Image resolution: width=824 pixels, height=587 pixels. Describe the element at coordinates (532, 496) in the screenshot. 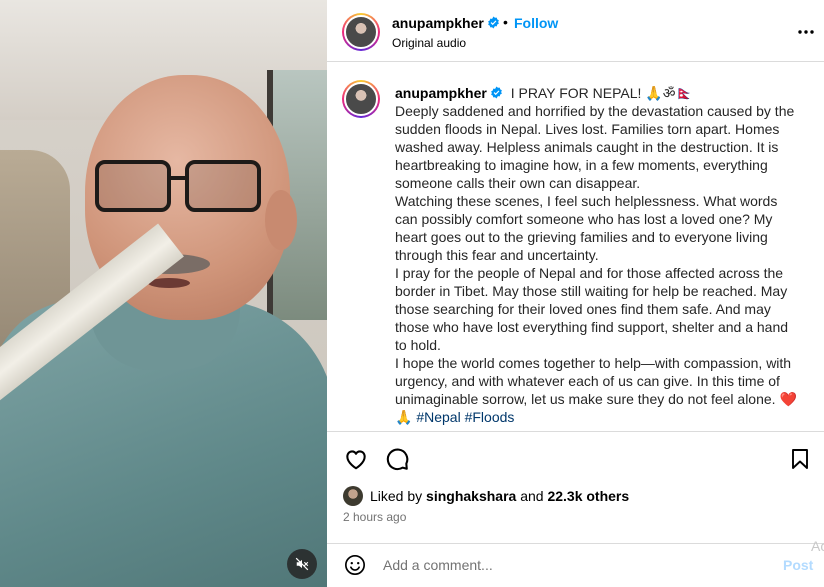

I see `likes-middle: and` at that location.